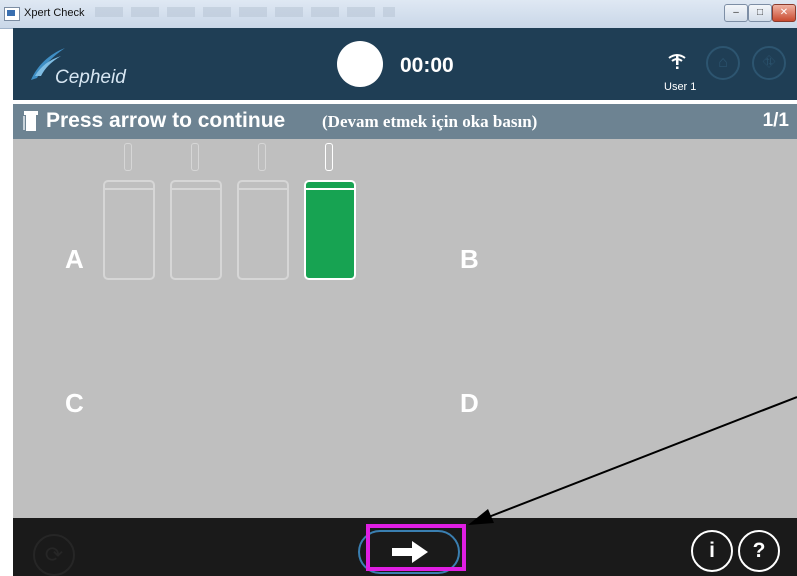 This screenshot has width=797, height=576. I want to click on app-icon, so click(12, 14).